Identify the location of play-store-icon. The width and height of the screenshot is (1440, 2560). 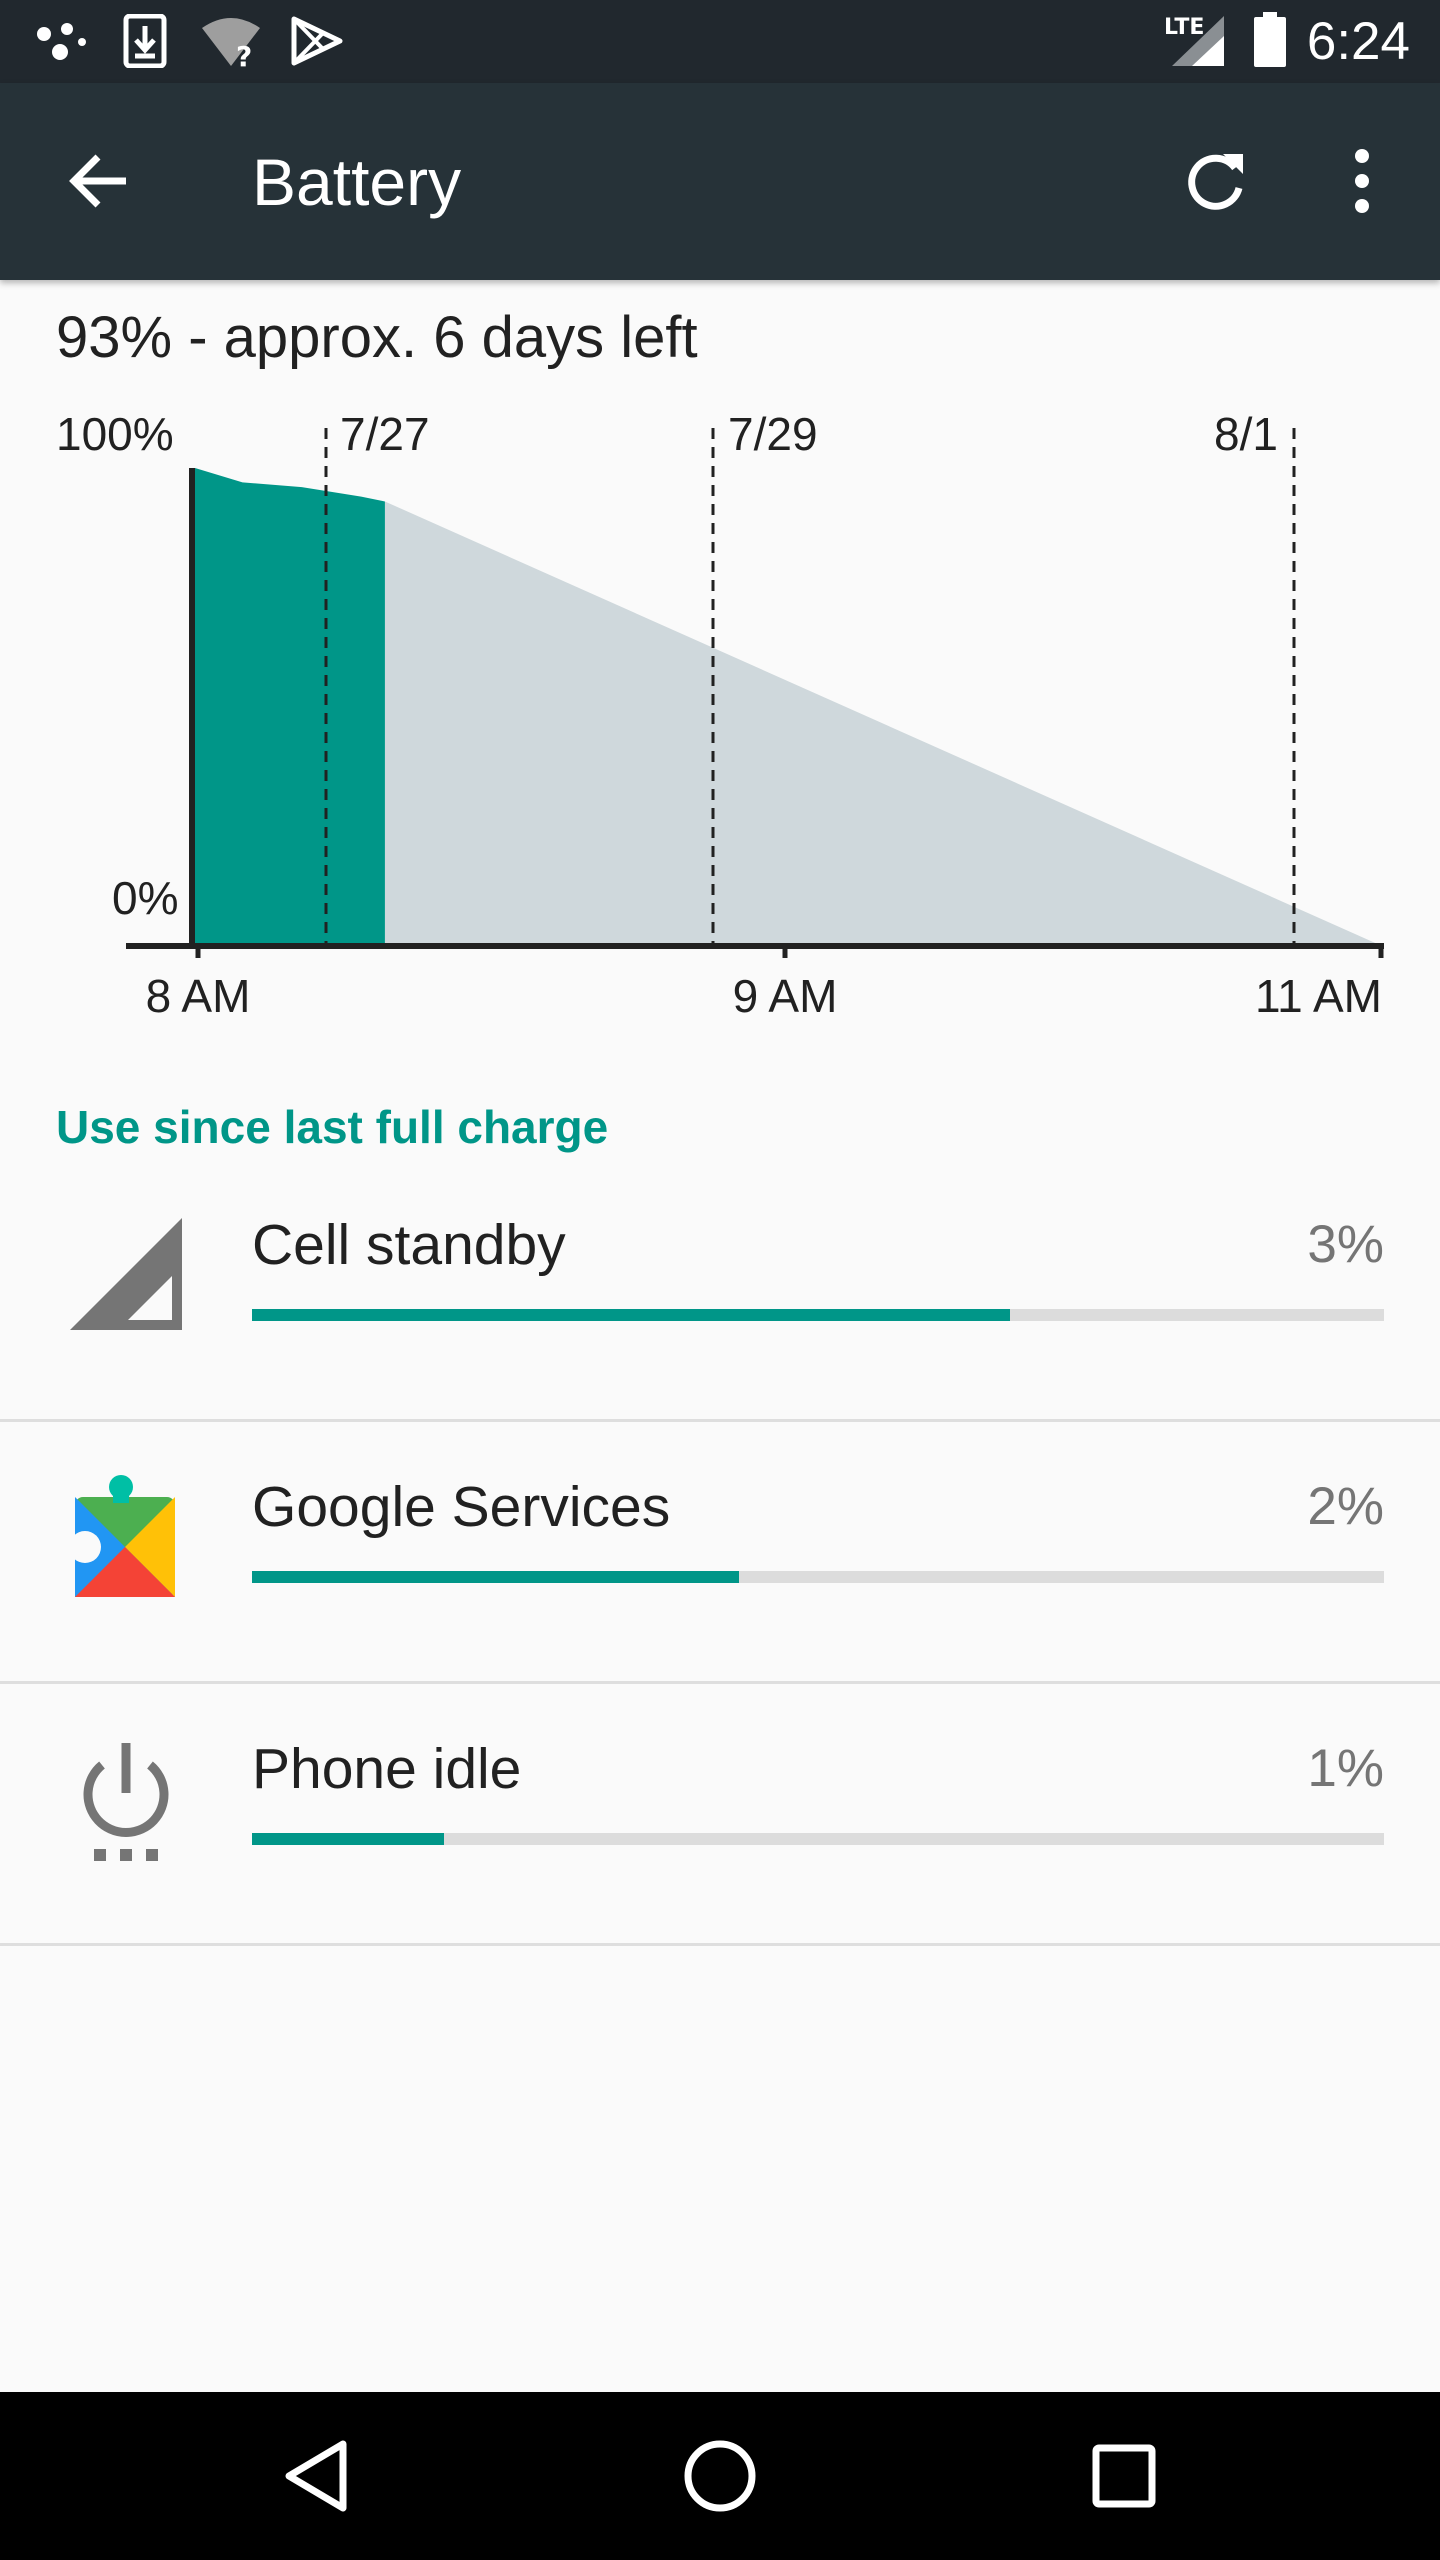
(317, 41).